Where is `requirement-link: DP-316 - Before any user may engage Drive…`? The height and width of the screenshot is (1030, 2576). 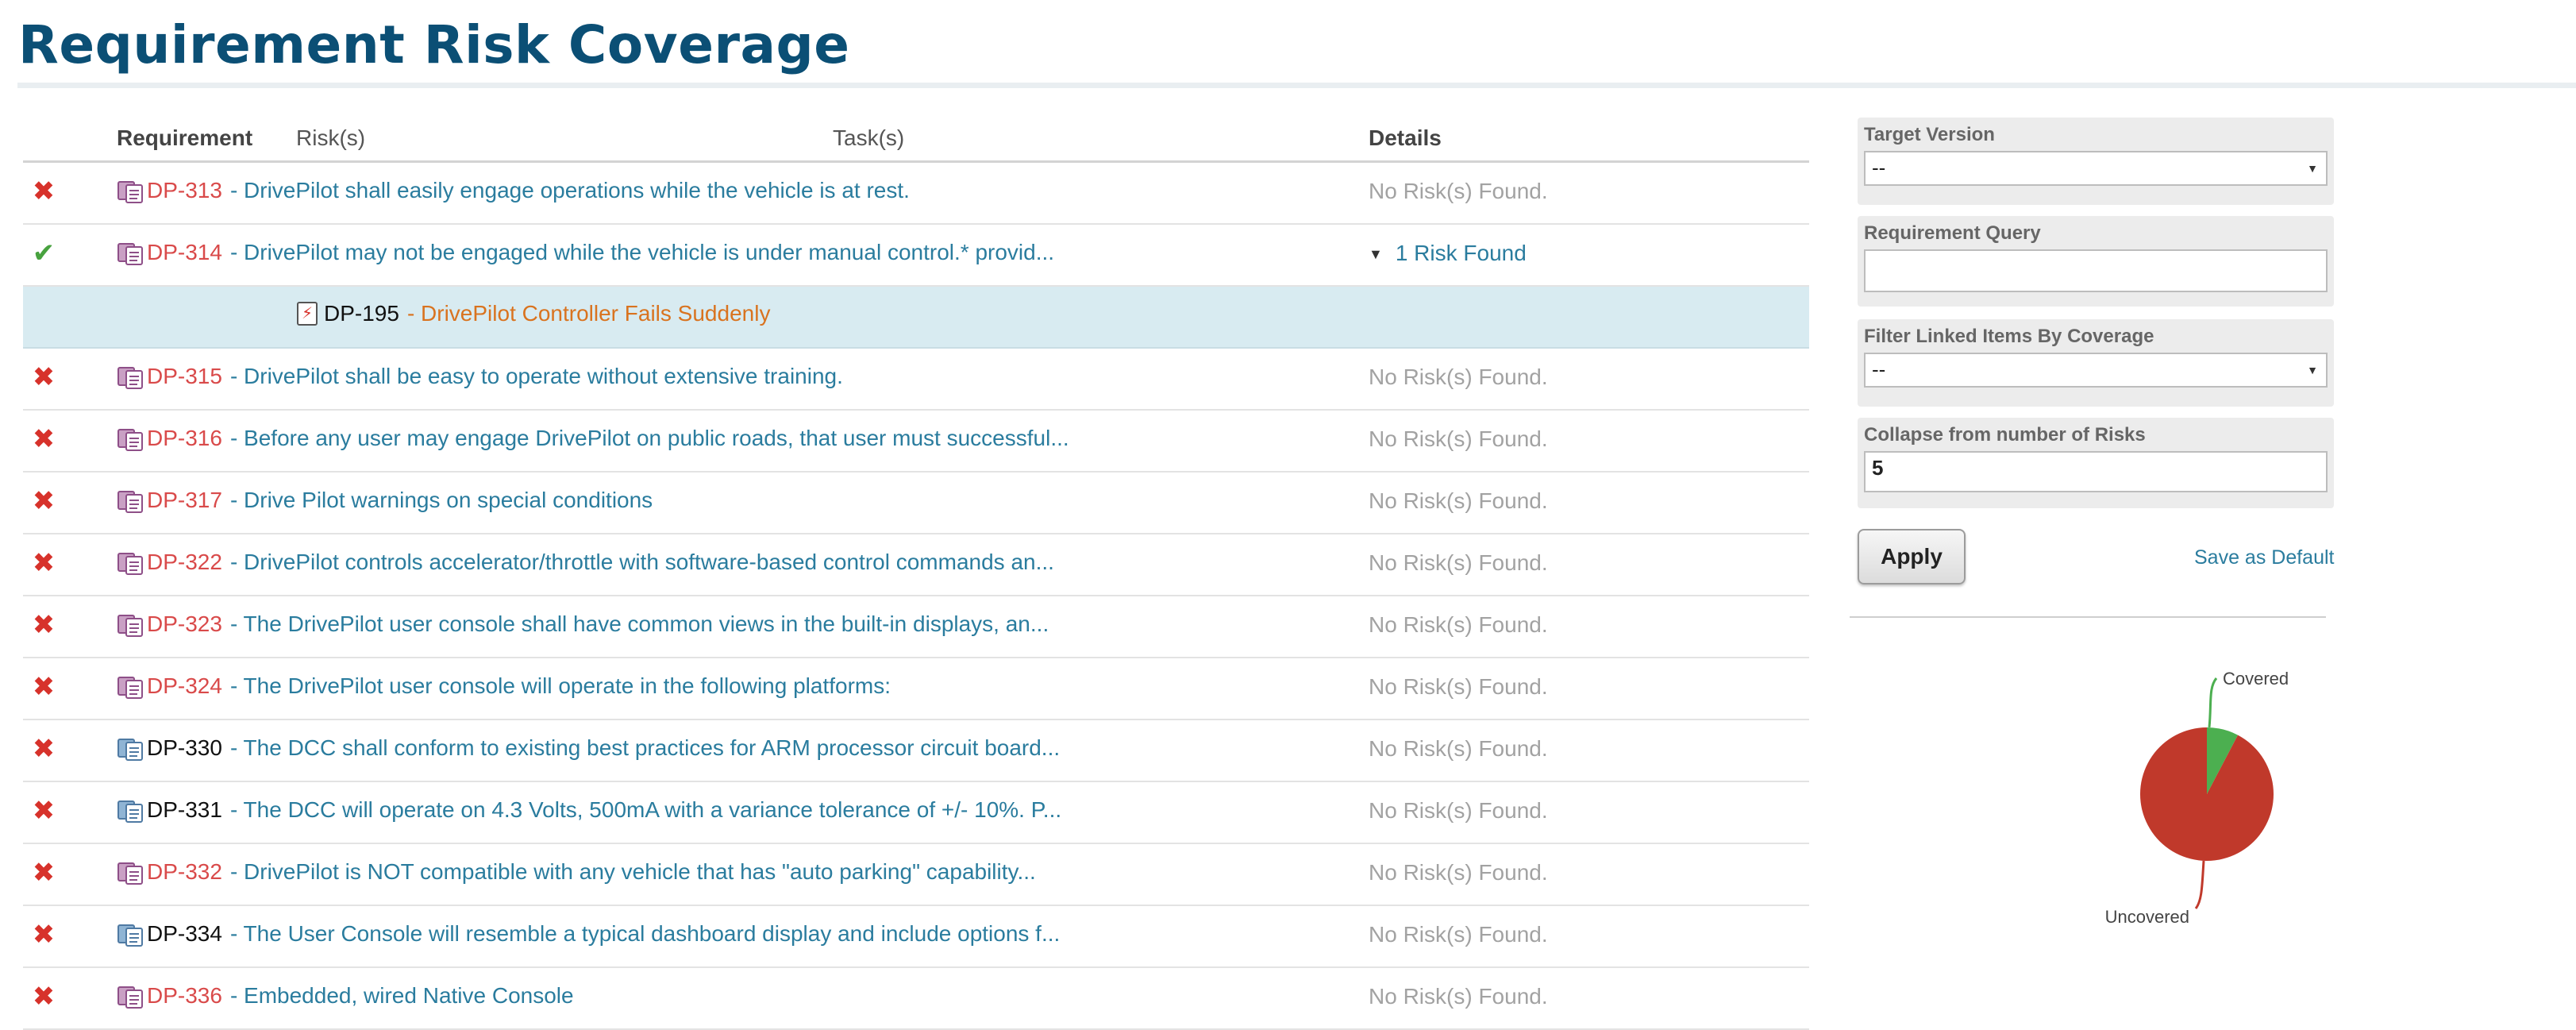 requirement-link: DP-316 - Before any user may engage Drive… is located at coordinates (593, 438).